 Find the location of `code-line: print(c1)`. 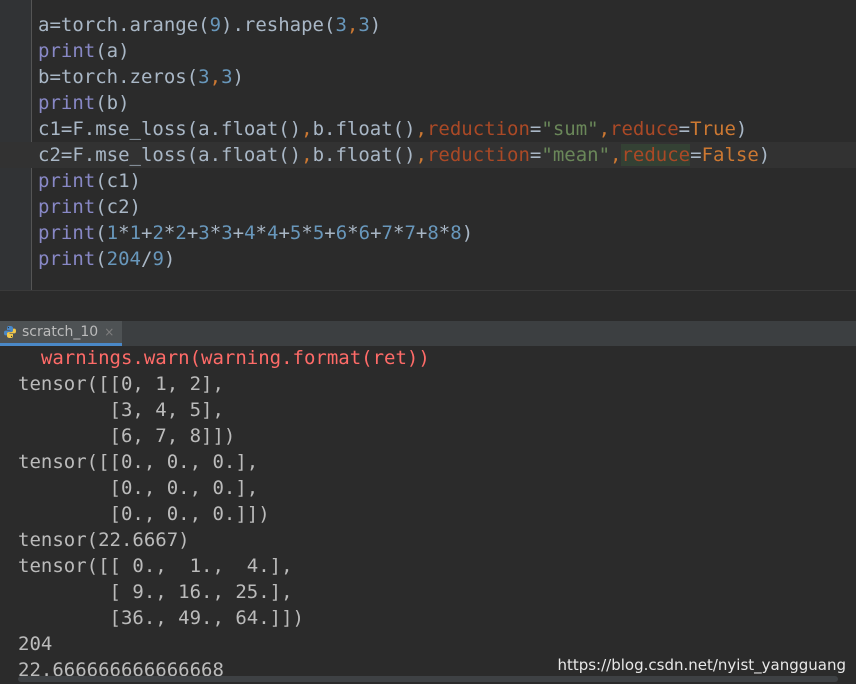

code-line: print(c1) is located at coordinates (428, 181).